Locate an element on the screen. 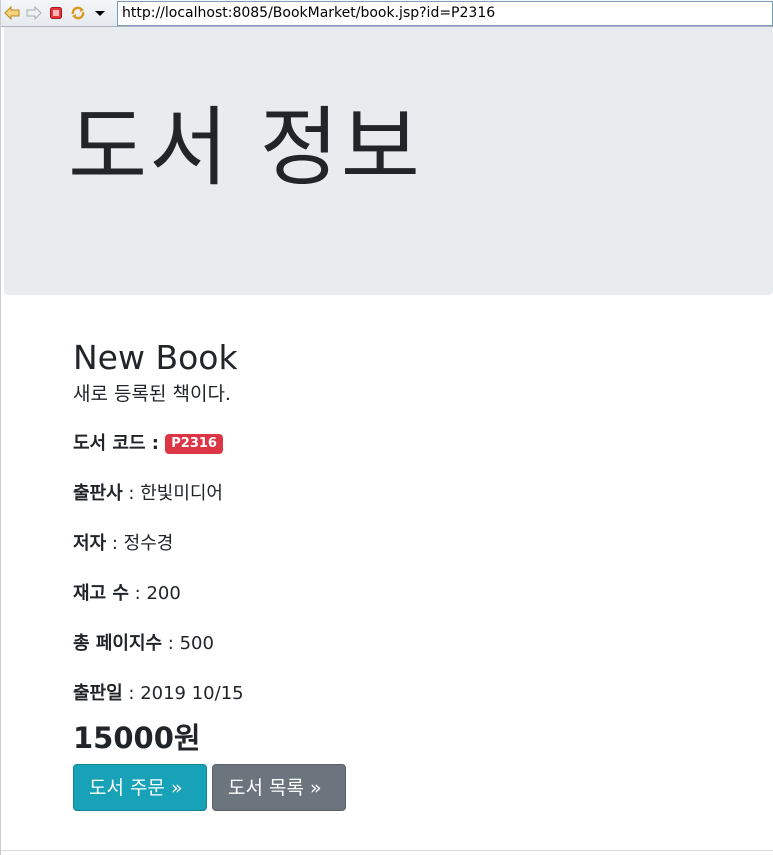 Image resolution: width=773 pixels, height=855 pixels. book-code-label: 도서 코드 : is located at coordinates (119, 443).